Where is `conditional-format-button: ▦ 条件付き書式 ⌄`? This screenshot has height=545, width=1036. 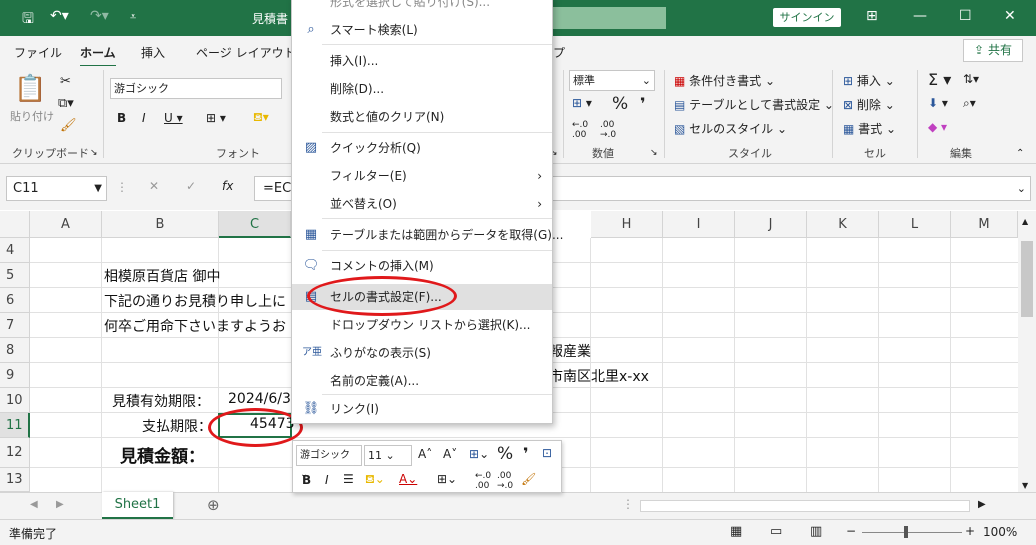 conditional-format-button: ▦ 条件付き書式 ⌄ is located at coordinates (724, 80).